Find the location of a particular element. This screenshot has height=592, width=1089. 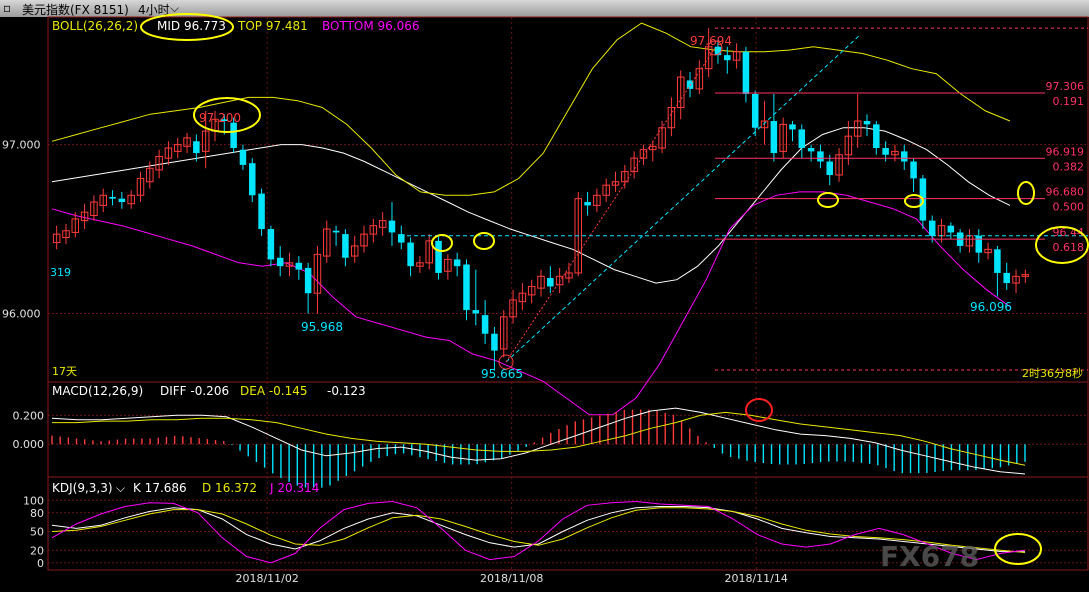

kdj-y-tick-0: 100 is located at coordinates (33, 500).